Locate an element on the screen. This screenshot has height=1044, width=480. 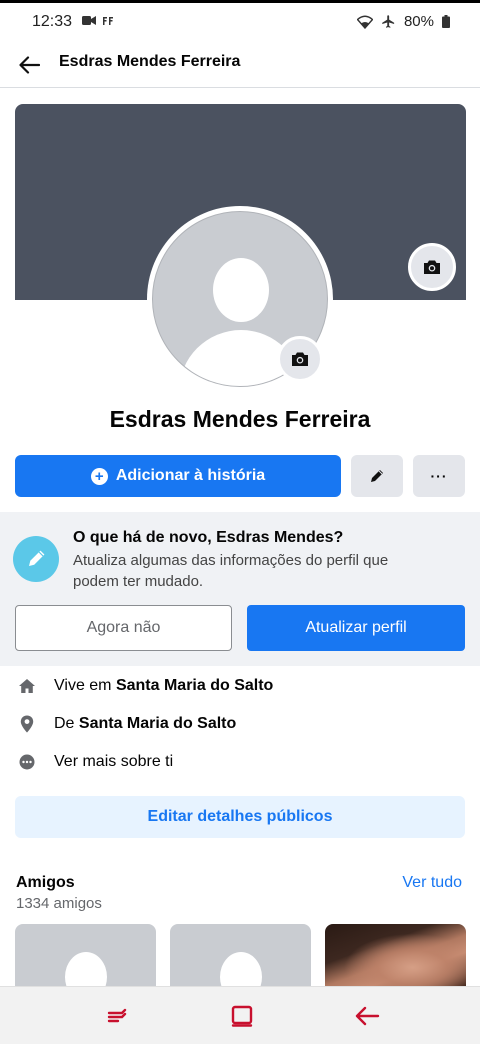
from-prefix: De is located at coordinates (66, 723).